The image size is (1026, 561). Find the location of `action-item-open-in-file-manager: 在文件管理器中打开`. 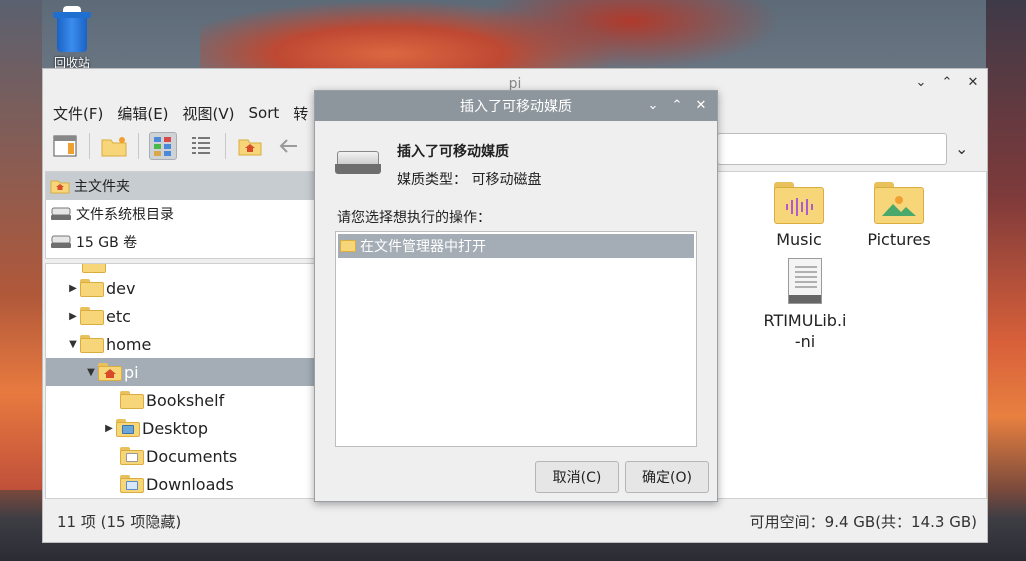

action-item-open-in-file-manager: 在文件管理器中打开 is located at coordinates (516, 246).